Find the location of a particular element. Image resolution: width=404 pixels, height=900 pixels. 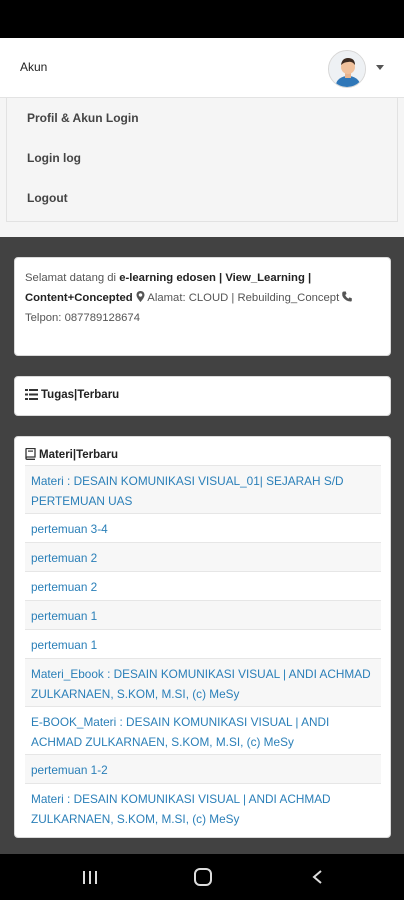

tasks-title: Tugas|Terbaru is located at coordinates (72, 395).